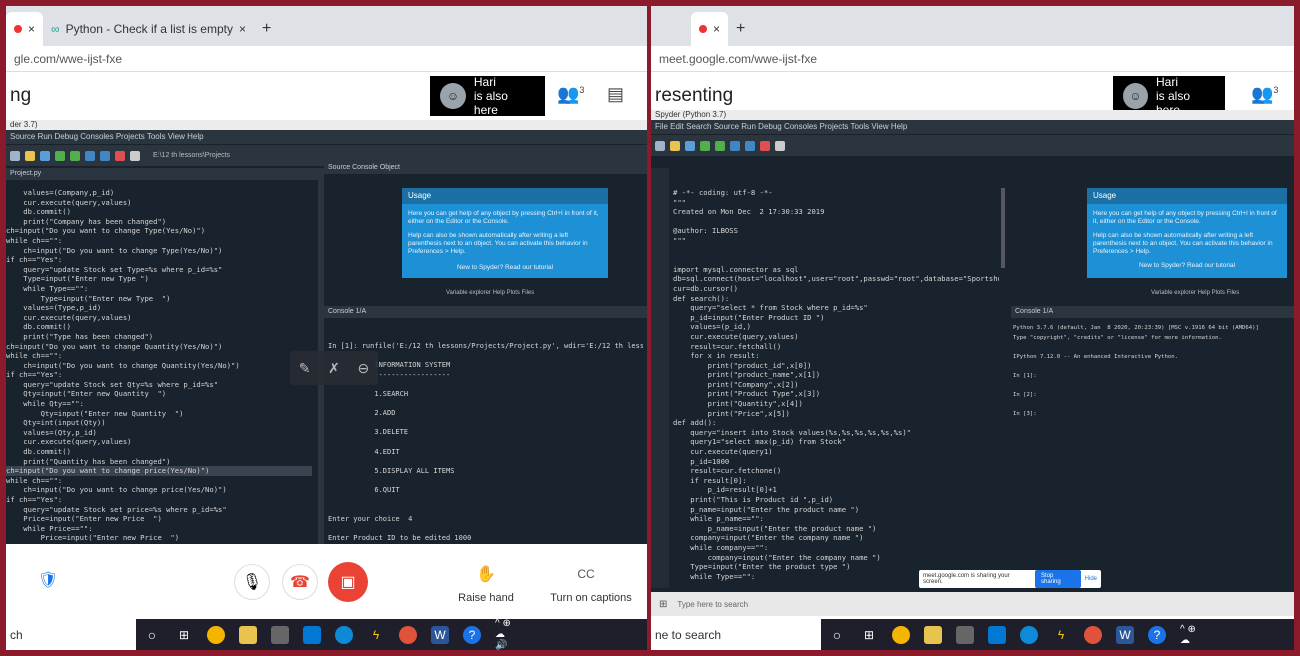 This screenshot has width=1300, height=656. I want to click on mute-icon: ✗, so click(334, 368).